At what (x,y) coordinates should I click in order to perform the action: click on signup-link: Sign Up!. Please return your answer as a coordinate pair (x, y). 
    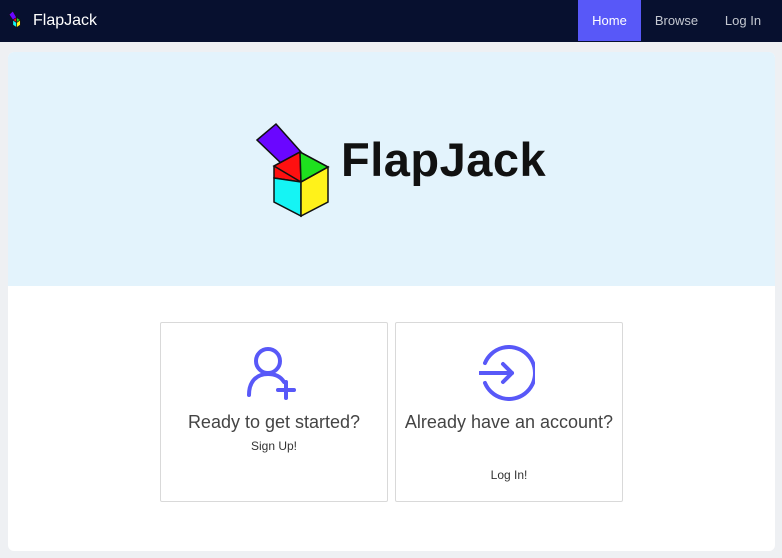
    Looking at the image, I should click on (274, 446).